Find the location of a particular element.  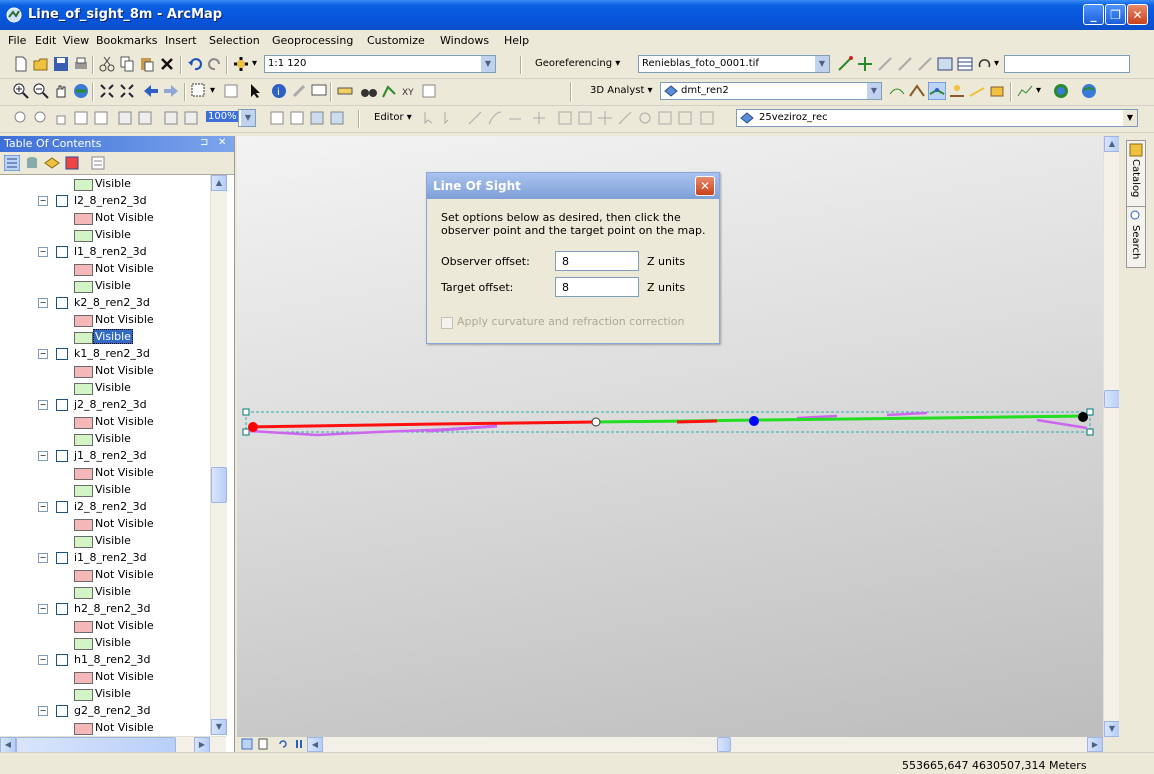

layer-name: i1_8_ren2_3d is located at coordinates (110, 557).